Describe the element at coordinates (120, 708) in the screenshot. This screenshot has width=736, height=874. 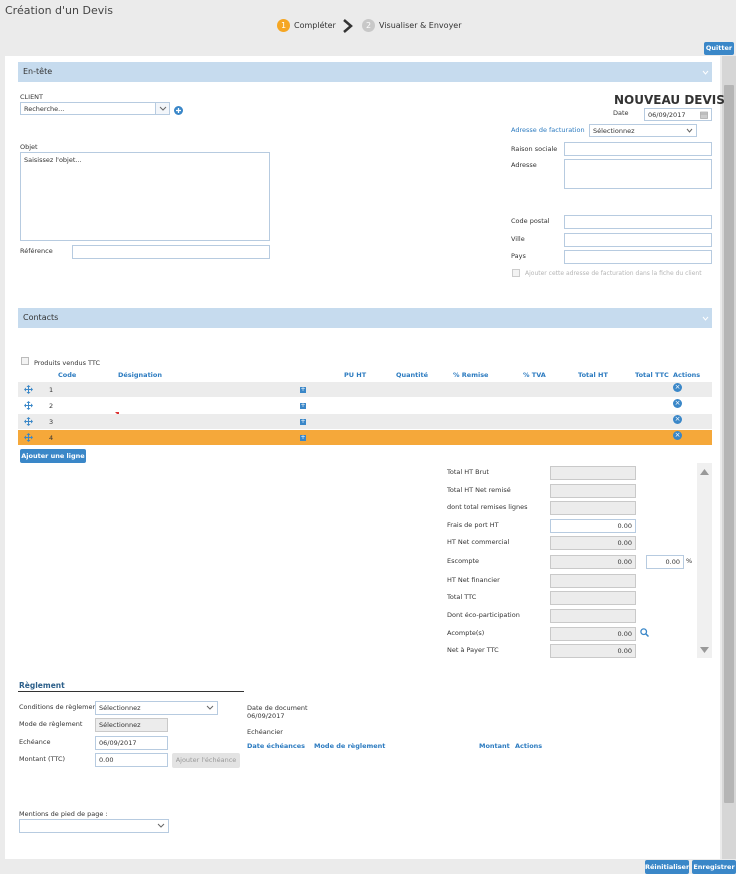
I see `conditions-value: Sélectionnez` at that location.